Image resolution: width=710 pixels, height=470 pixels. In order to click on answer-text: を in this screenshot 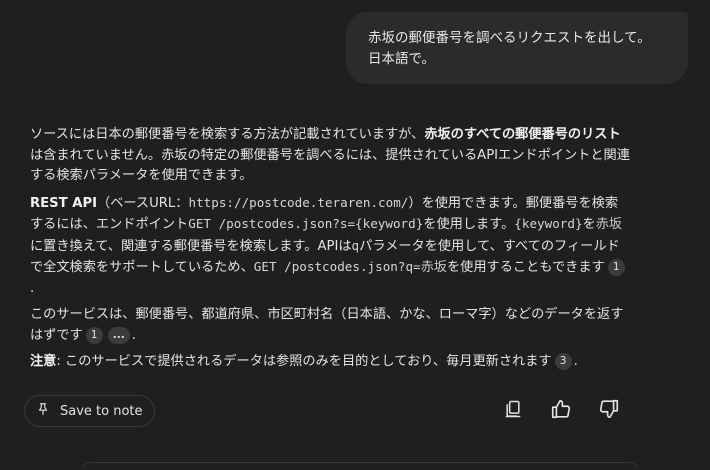, I will do `click(589, 224)`.